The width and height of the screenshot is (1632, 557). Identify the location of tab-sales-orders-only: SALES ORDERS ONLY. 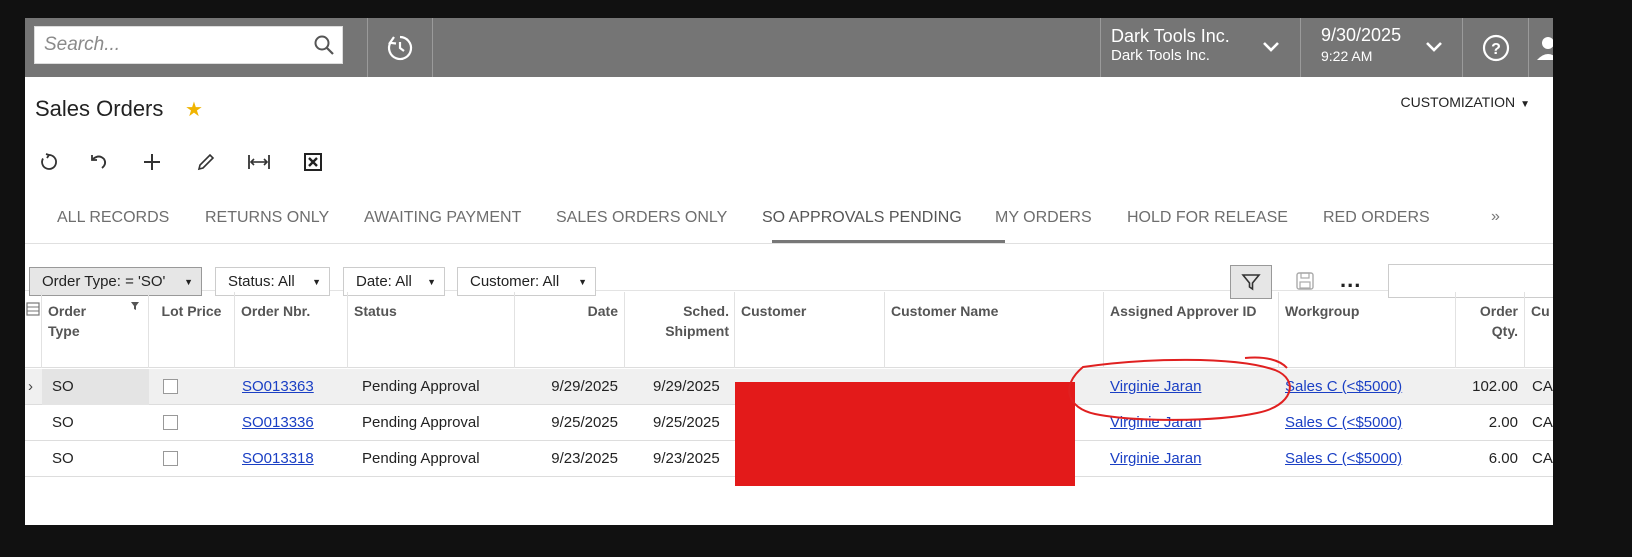
(641, 218).